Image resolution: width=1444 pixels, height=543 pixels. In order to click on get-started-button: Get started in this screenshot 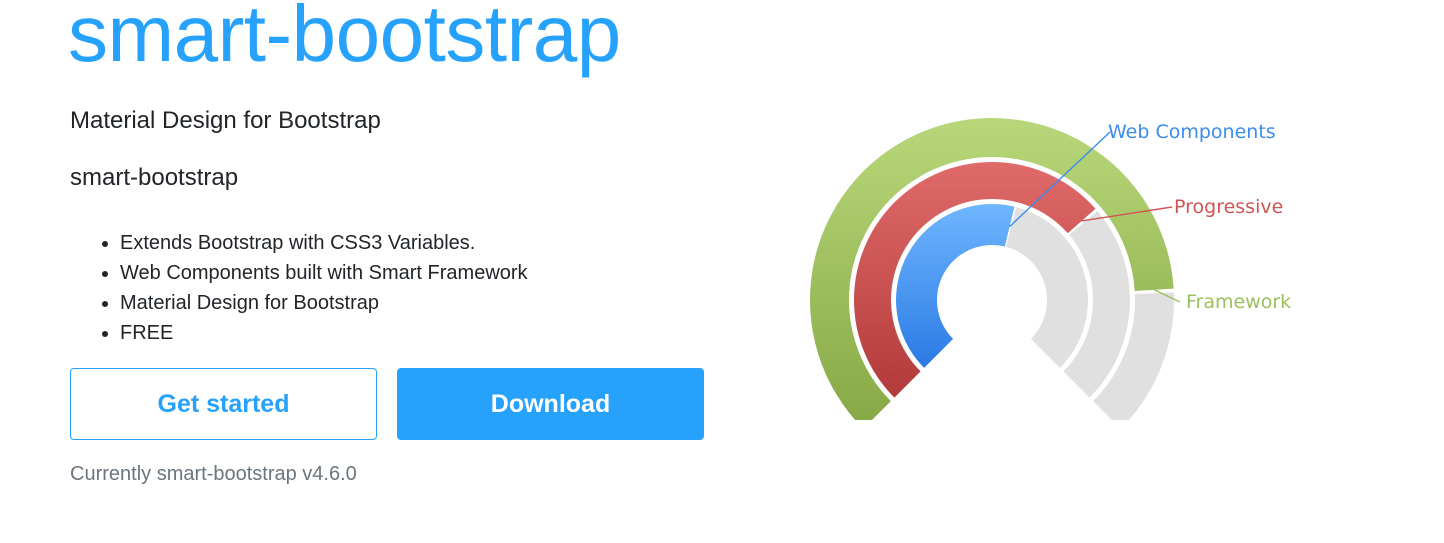, I will do `click(223, 404)`.